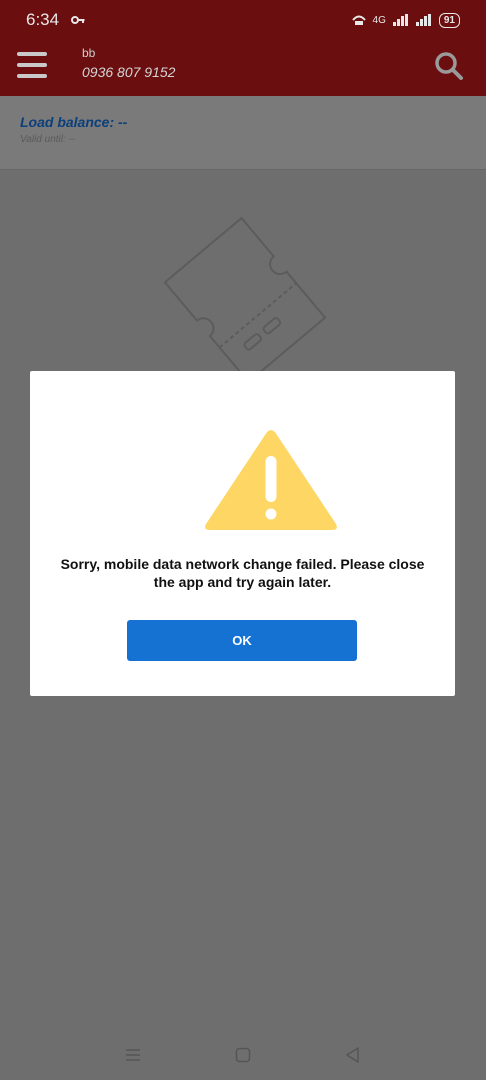  I want to click on back-nav-icon, so click(353, 1055).